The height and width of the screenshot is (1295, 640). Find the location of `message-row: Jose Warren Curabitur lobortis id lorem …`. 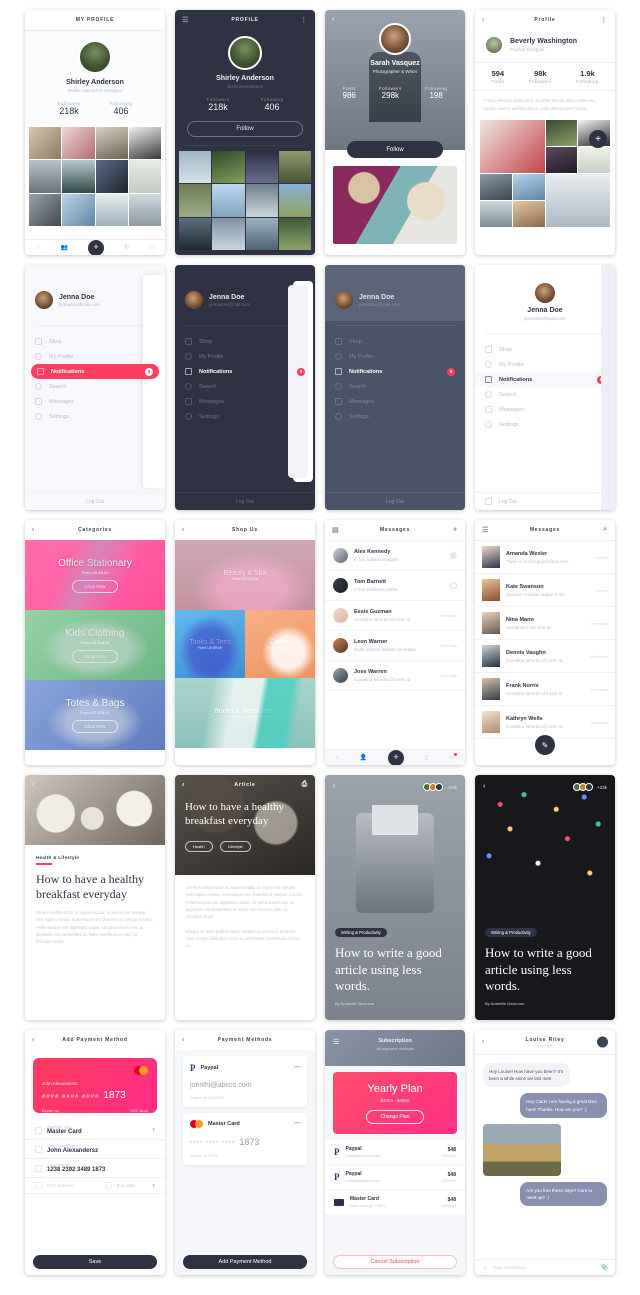

message-row: Jose Warren Curabitur lobortis id lorem … is located at coordinates (395, 676).